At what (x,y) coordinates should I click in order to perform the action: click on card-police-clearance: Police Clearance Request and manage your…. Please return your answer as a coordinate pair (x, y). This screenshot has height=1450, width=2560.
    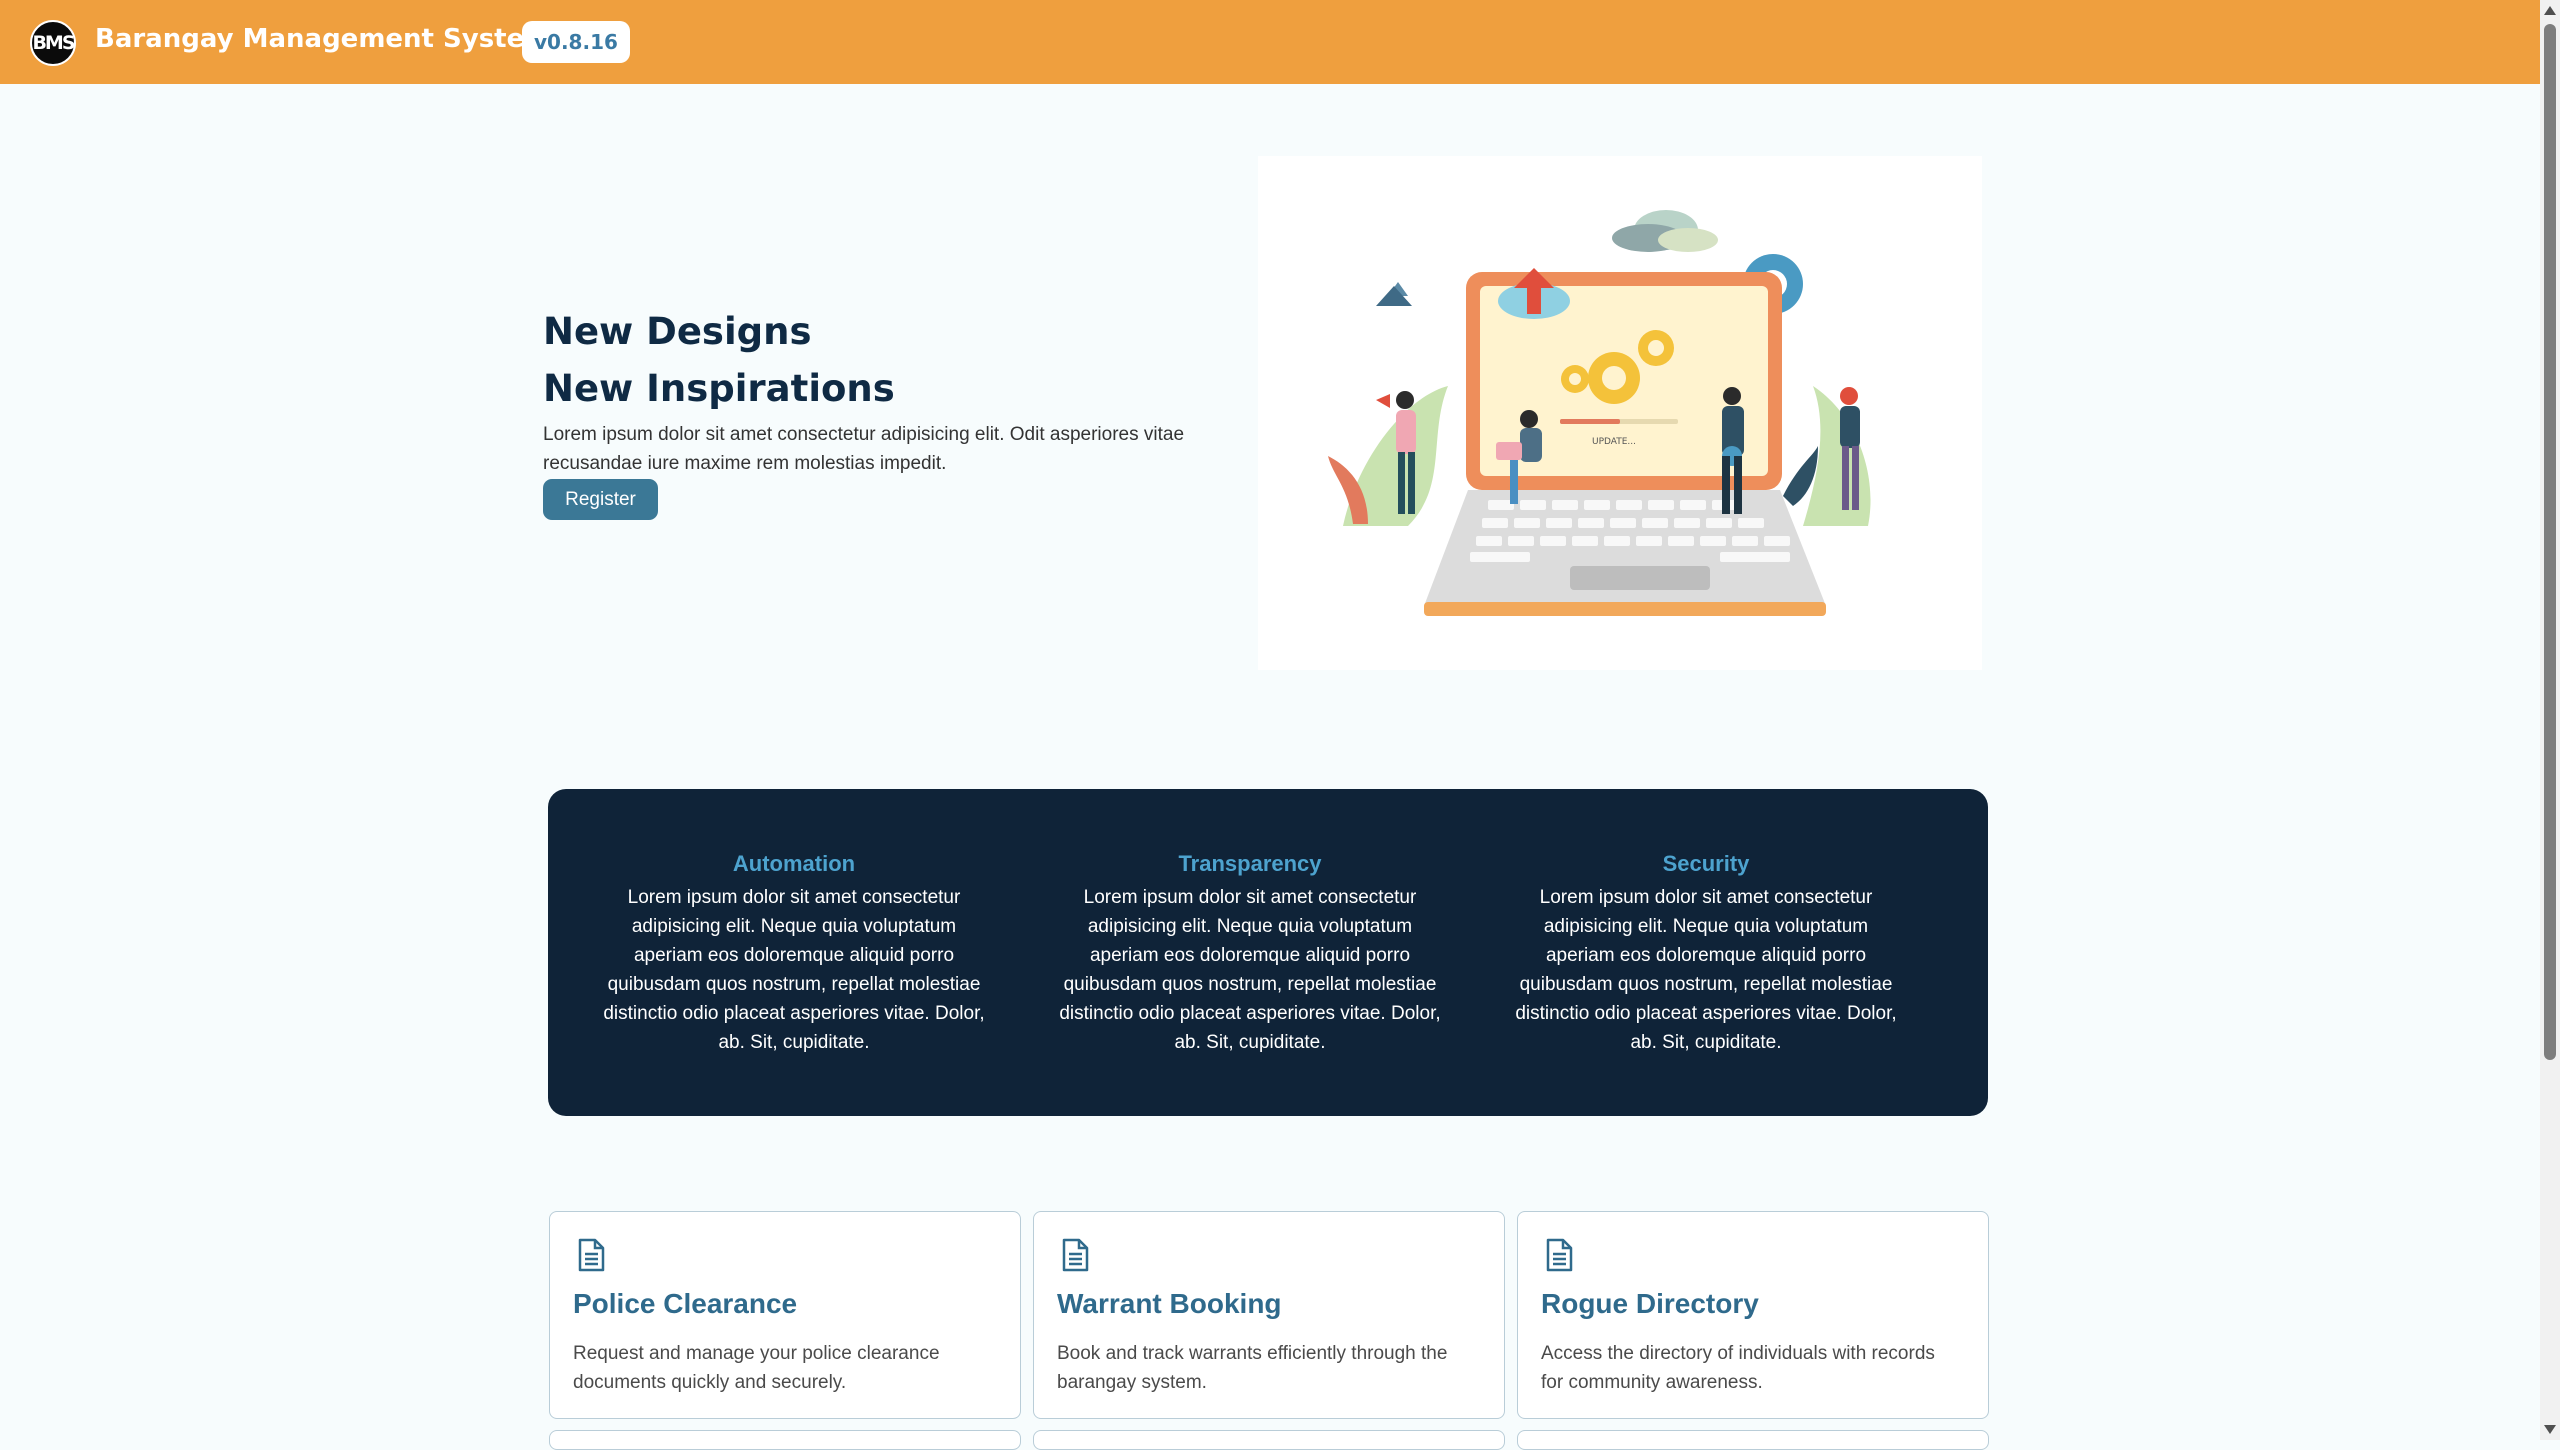
    Looking at the image, I should click on (785, 1315).